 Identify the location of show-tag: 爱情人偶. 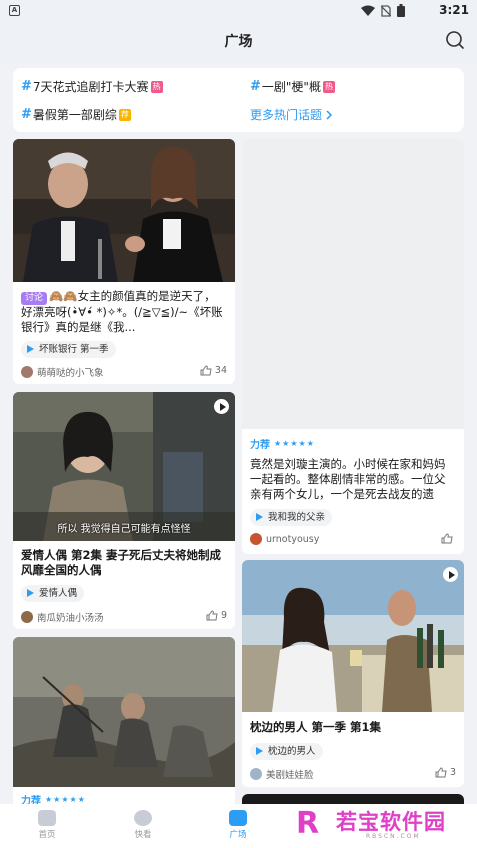
(53, 593).